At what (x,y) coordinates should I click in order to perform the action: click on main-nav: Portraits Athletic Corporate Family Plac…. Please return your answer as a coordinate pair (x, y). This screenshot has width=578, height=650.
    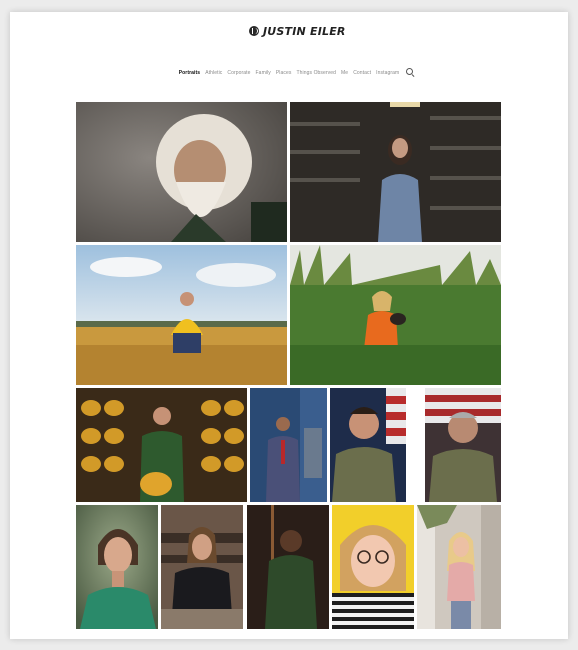
    Looking at the image, I should click on (289, 72).